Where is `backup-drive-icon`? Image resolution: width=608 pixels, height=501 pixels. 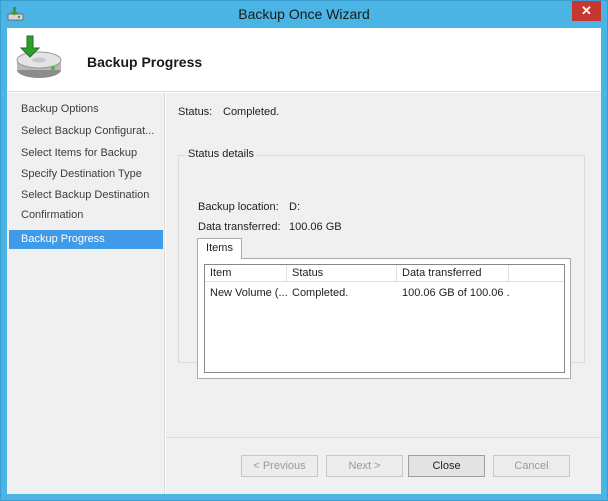
backup-drive-icon is located at coordinates (39, 56).